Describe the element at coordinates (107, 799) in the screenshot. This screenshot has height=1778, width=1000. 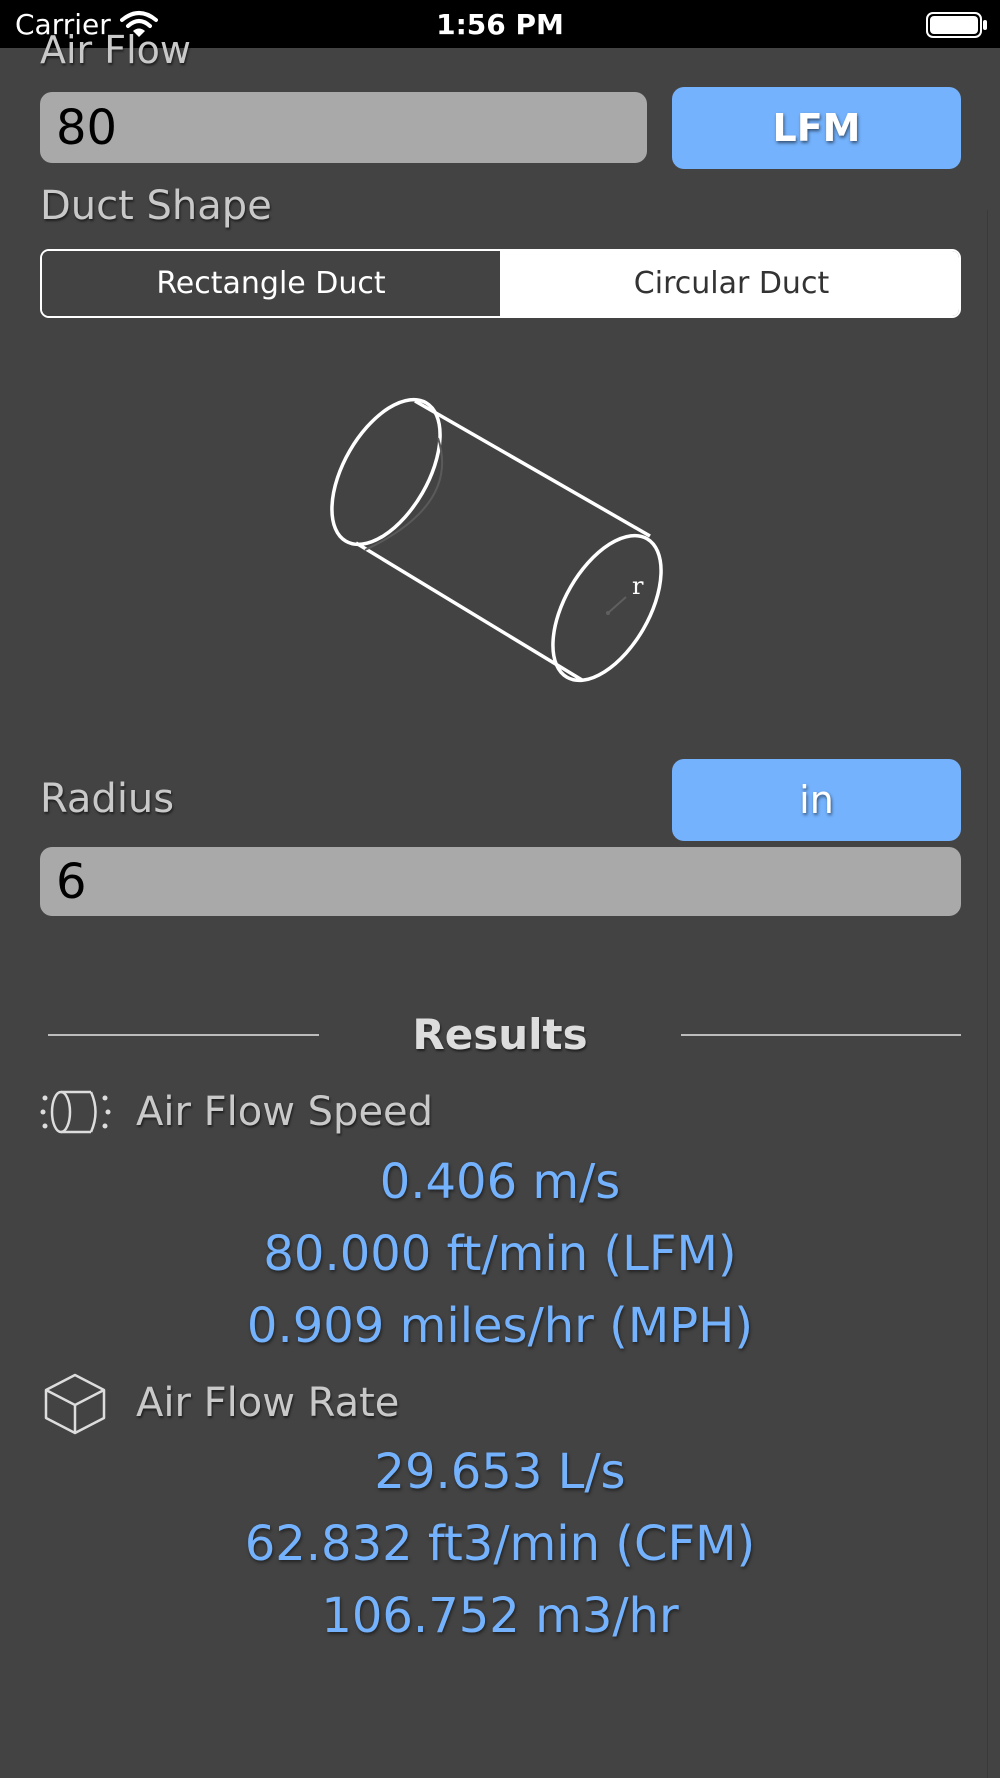
I see `radius-label: Radius` at that location.